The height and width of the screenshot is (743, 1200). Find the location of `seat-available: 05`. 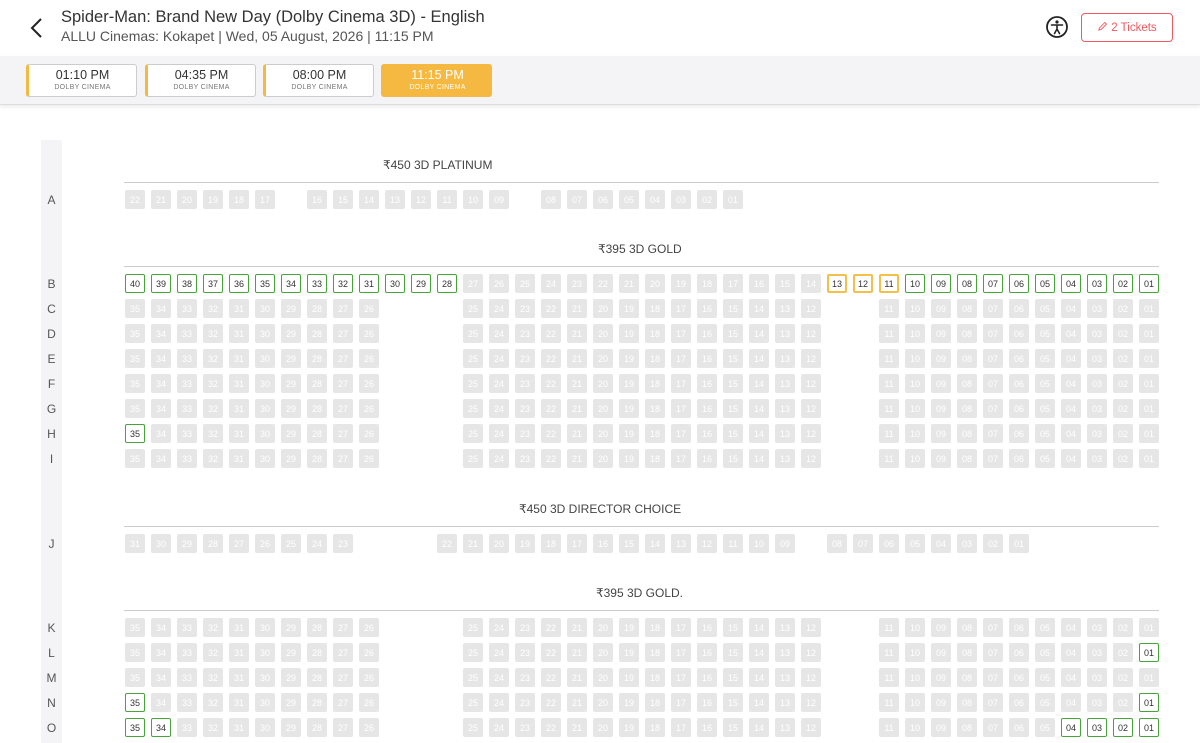

seat-available: 05 is located at coordinates (1045, 283).